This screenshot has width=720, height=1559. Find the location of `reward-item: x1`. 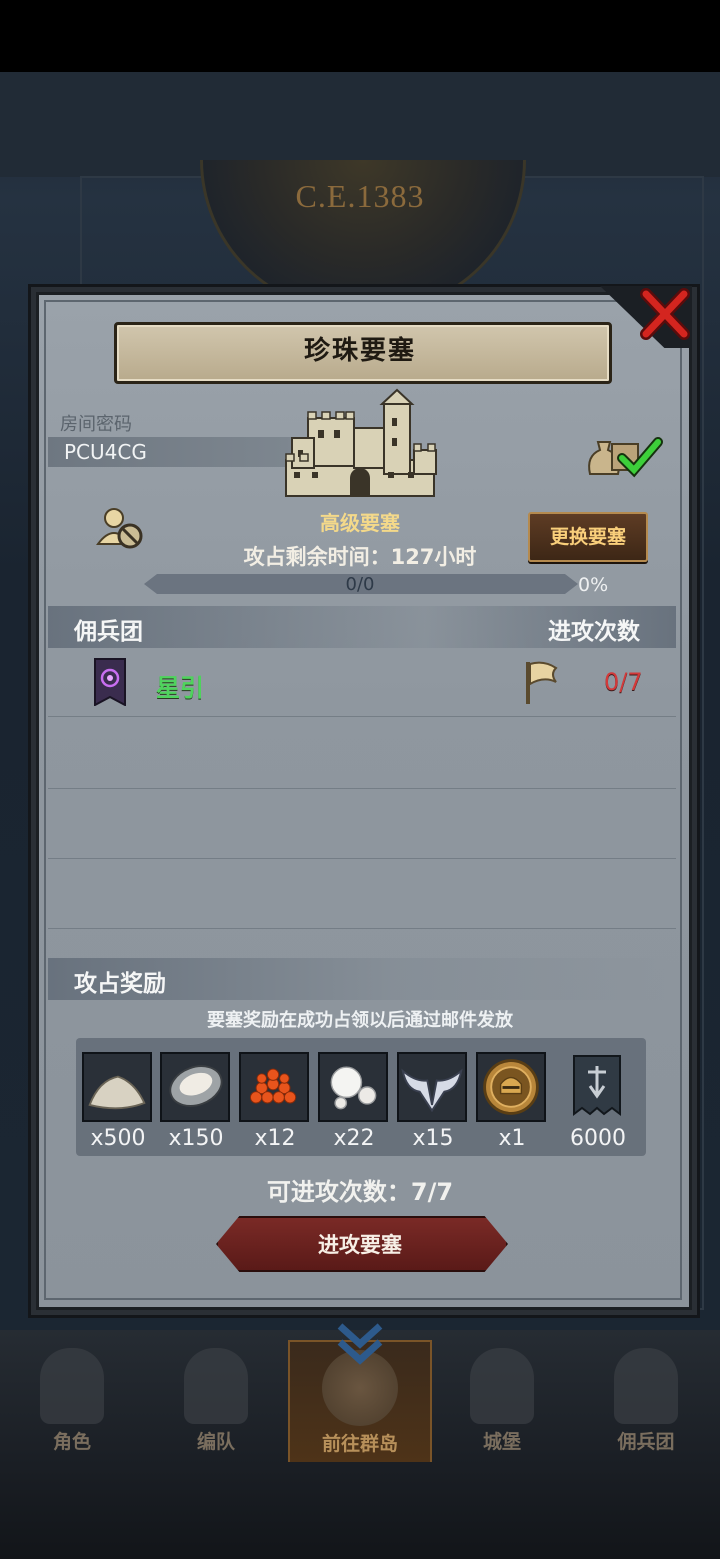

reward-item: x1 is located at coordinates (512, 1104).